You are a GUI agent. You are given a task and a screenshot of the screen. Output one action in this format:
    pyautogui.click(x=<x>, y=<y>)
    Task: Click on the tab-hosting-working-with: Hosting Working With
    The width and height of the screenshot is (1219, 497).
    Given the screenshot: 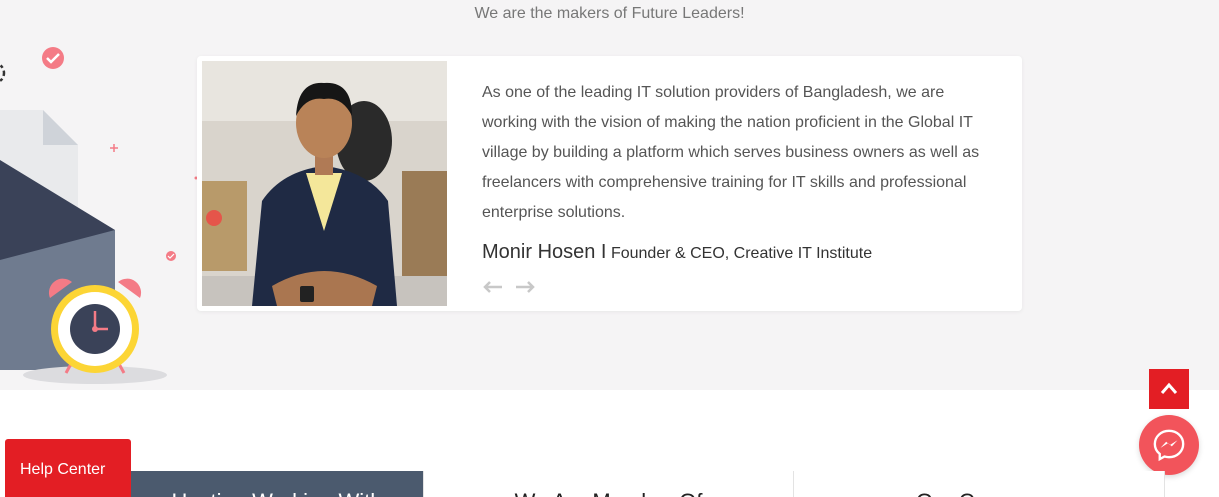 What is the action you would take?
    pyautogui.click(x=277, y=484)
    